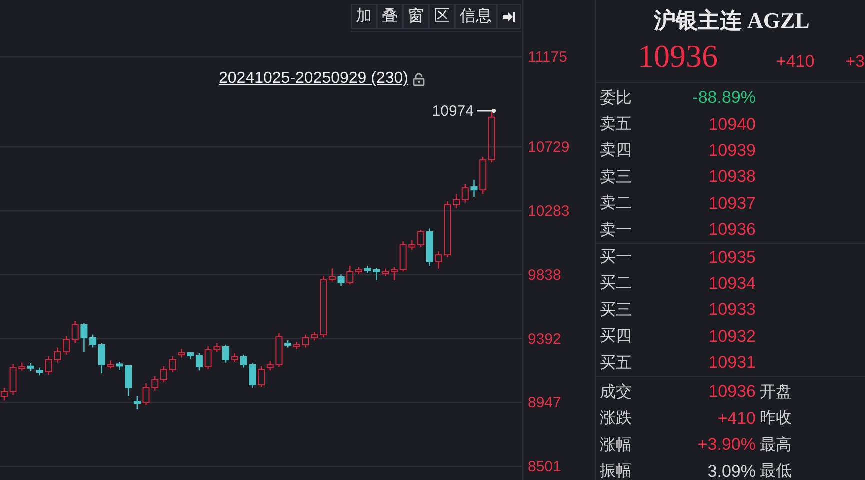  I want to click on stat-label: 昨收, so click(776, 419).